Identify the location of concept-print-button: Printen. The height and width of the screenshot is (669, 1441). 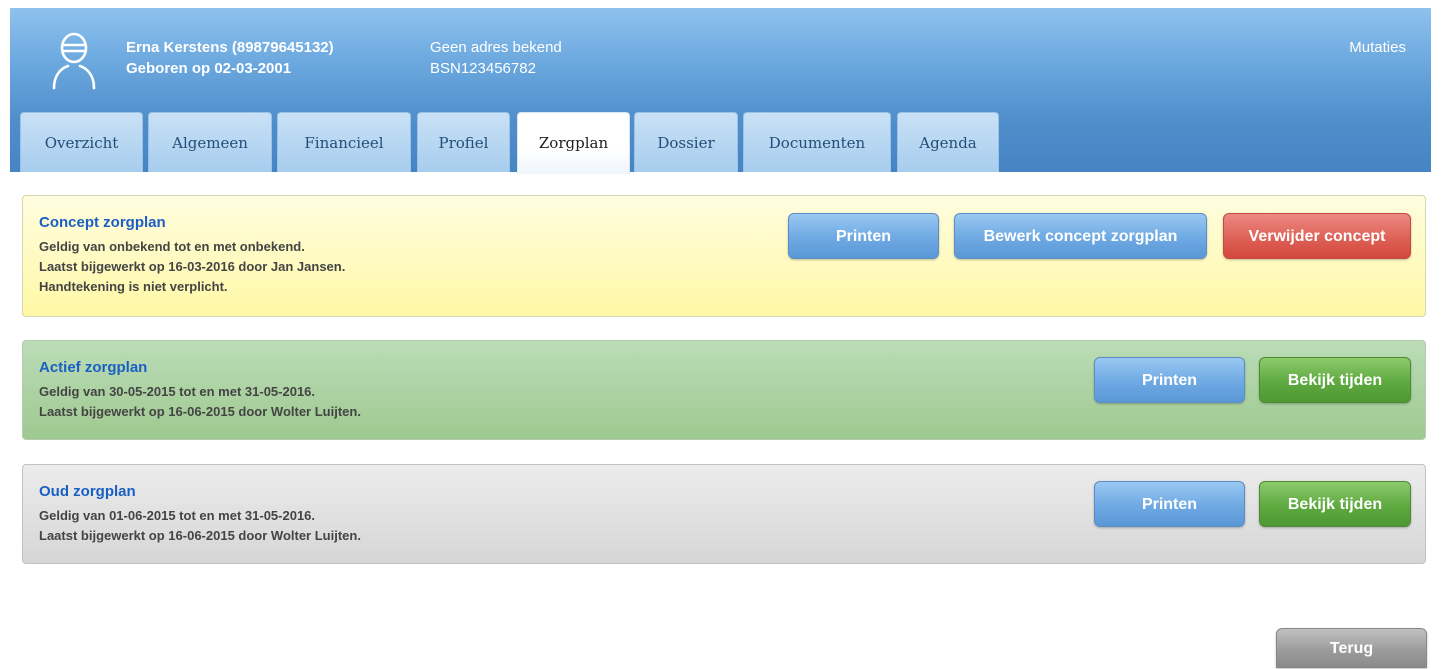
(863, 236).